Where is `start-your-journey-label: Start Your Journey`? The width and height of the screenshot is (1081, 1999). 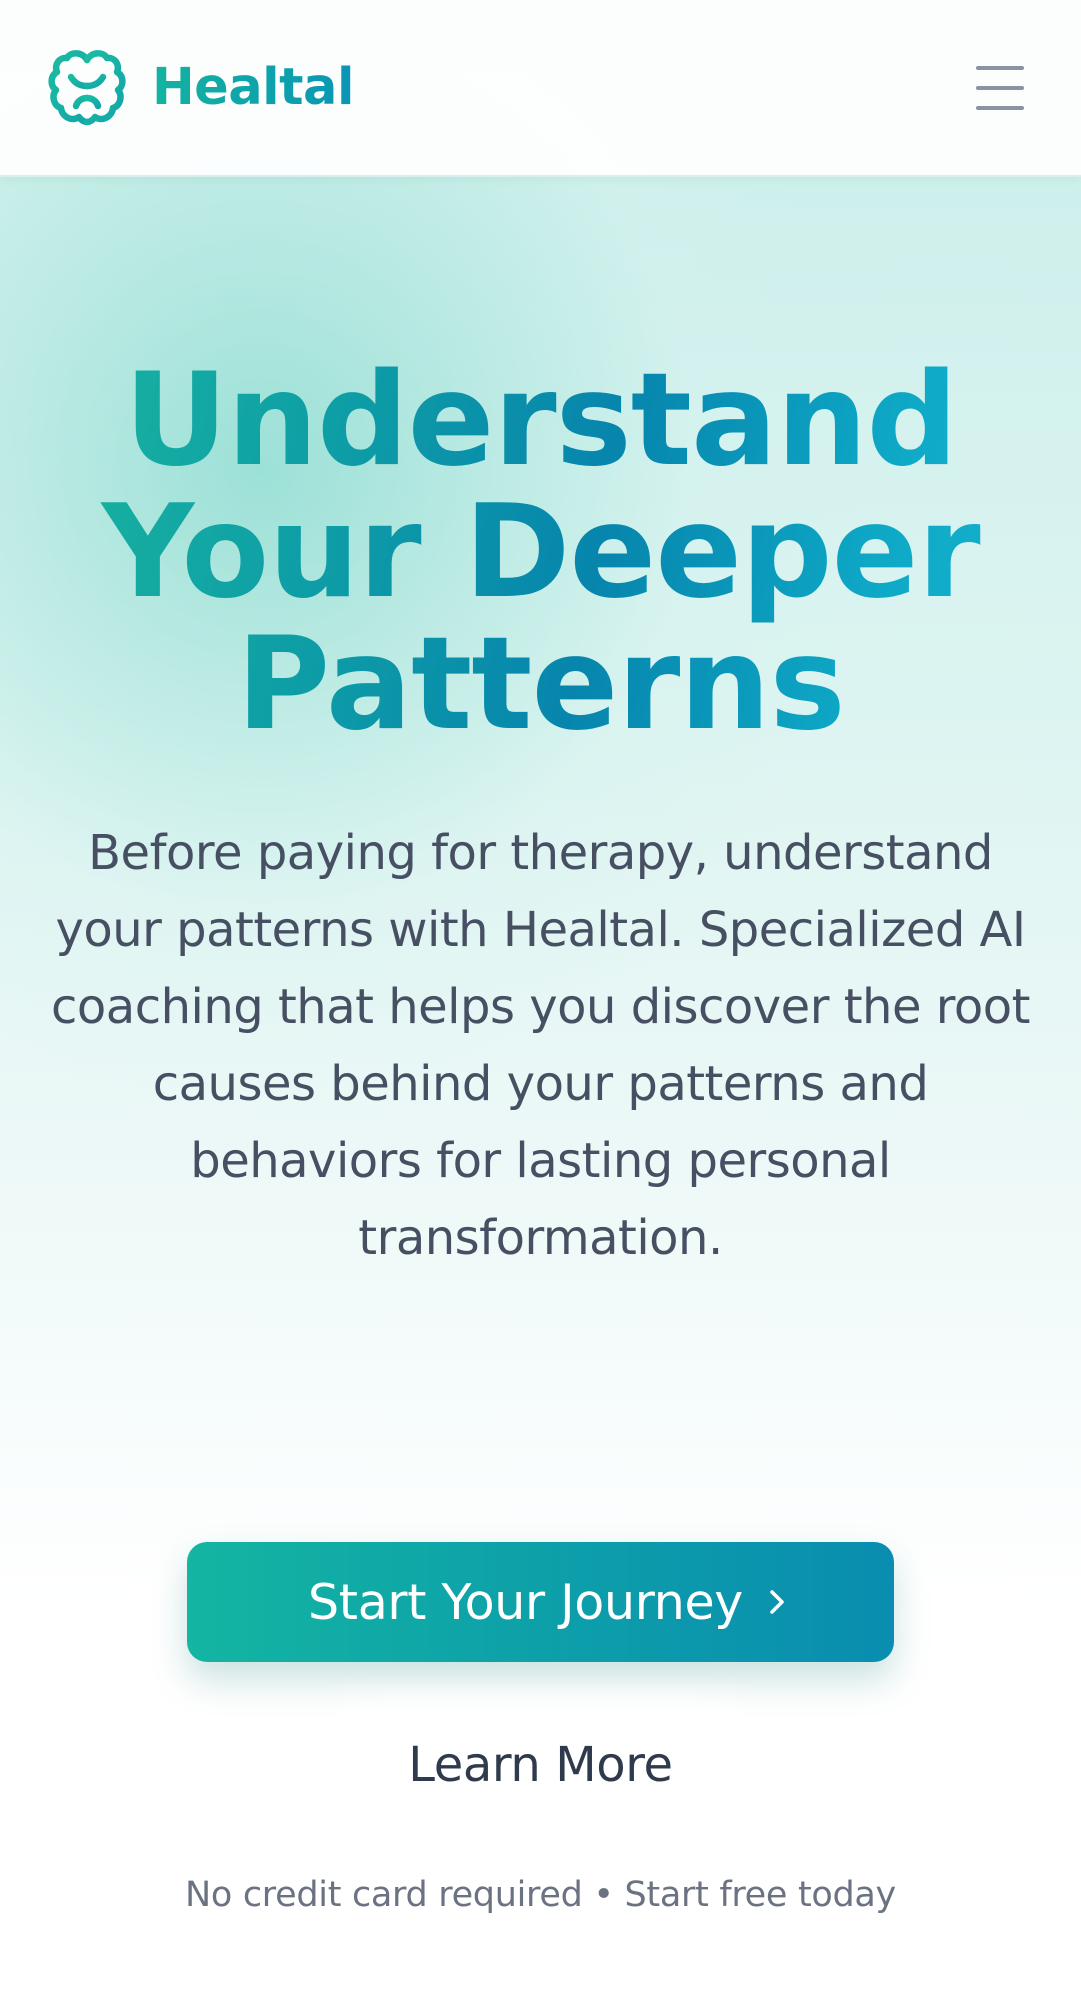 start-your-journey-label: Start Your Journey is located at coordinates (525, 1602).